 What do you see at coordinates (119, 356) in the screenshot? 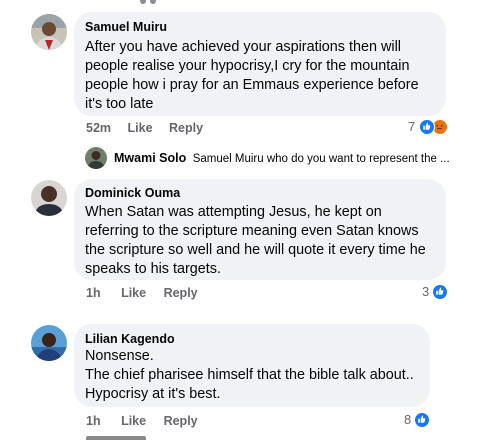
I see `comment-text-line: Nonsense.` at bounding box center [119, 356].